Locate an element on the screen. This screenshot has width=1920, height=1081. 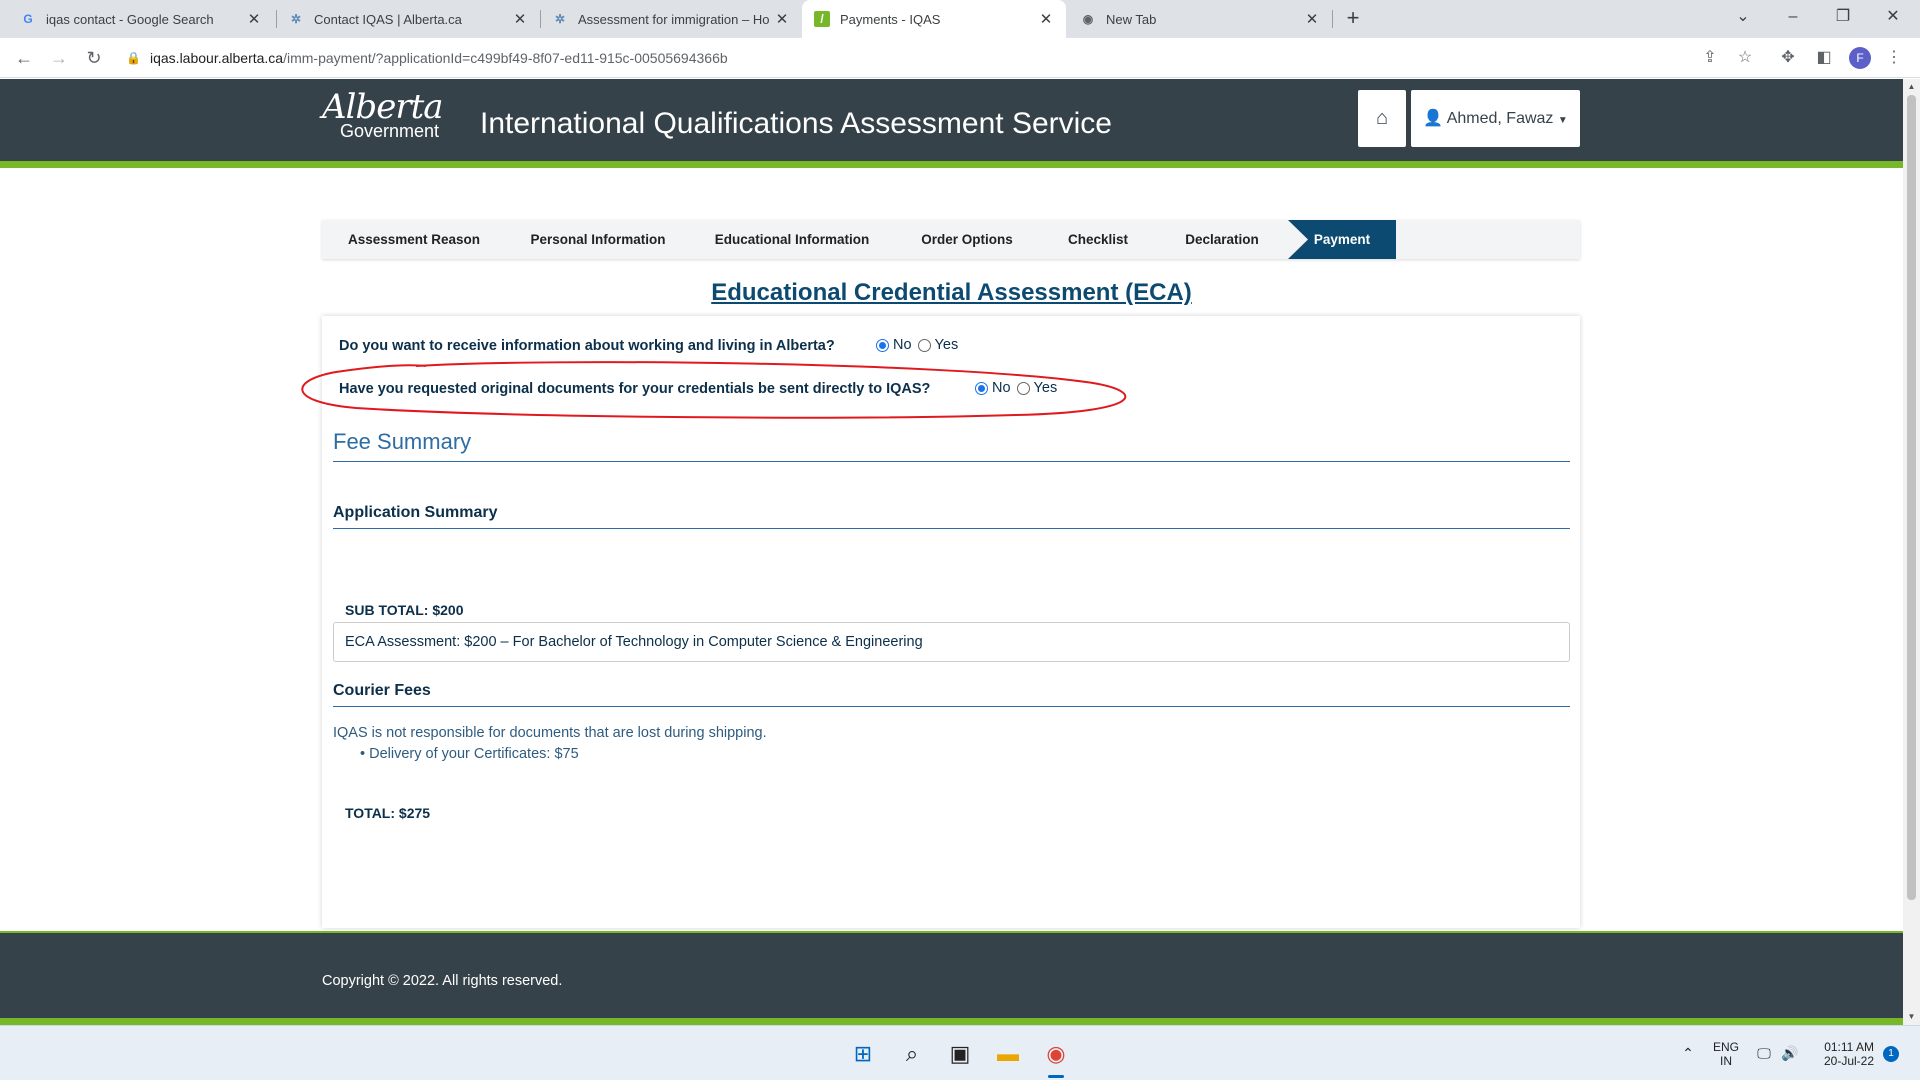
home-icon: ⌂ is located at coordinates (1382, 118).